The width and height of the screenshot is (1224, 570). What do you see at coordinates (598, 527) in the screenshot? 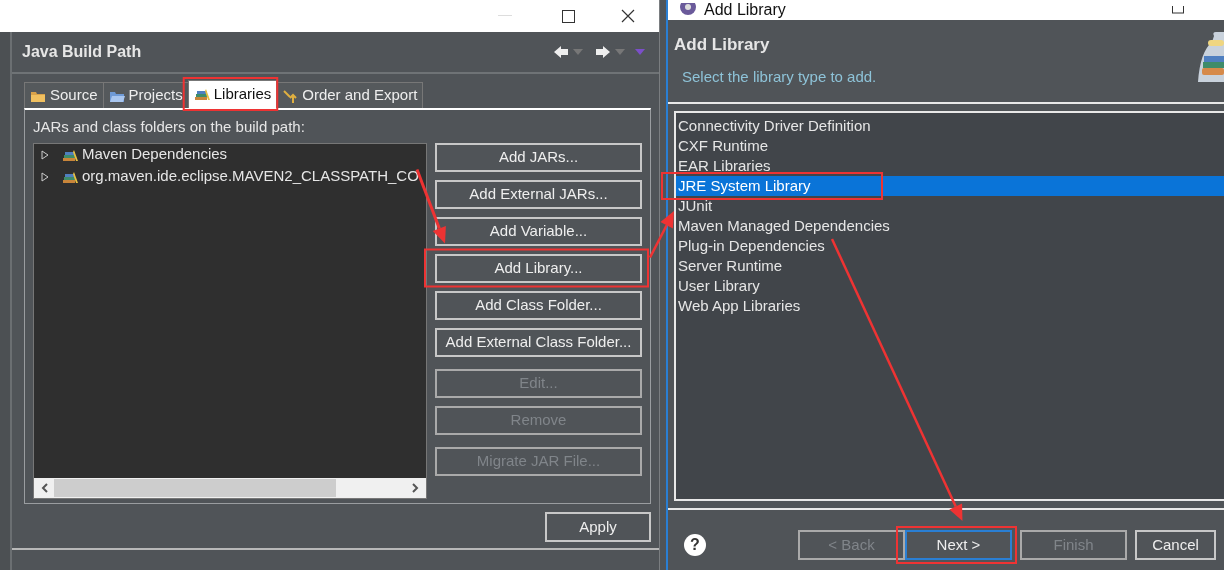
I see `apply-button: Apply` at bounding box center [598, 527].